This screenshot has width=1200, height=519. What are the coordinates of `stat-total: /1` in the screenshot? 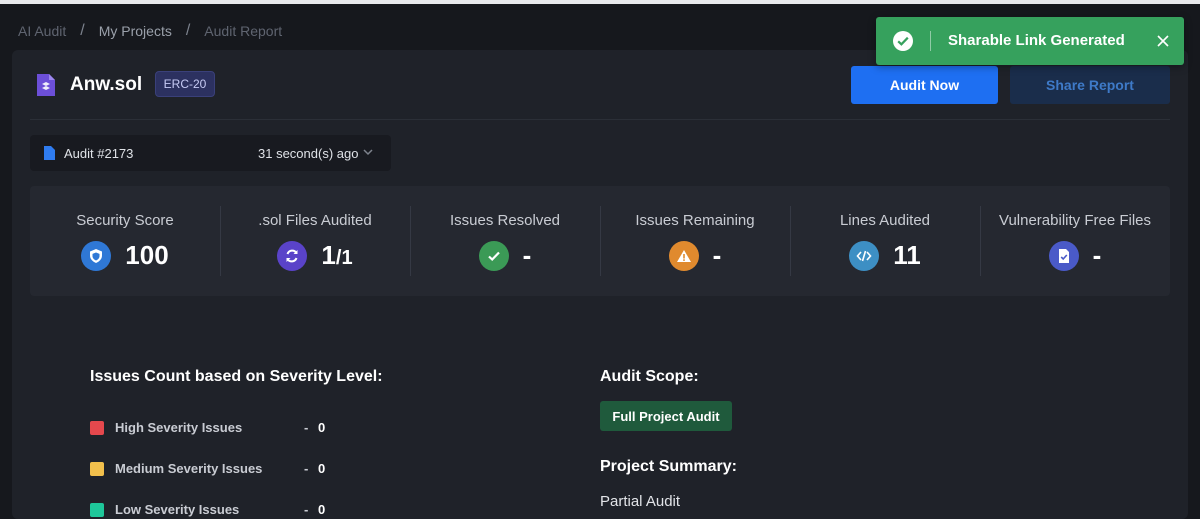 It's located at (344, 258).